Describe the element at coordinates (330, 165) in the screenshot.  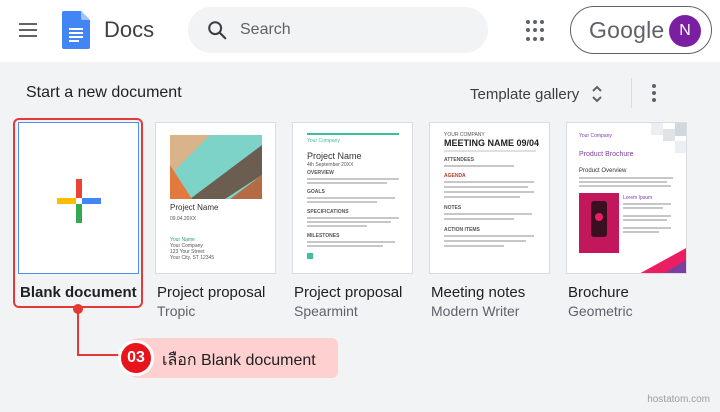
I see `thumb-date: 4th September 20XX` at that location.